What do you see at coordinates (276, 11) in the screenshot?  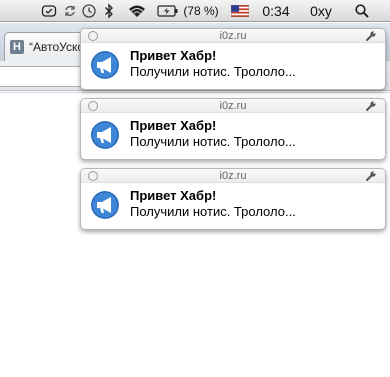 I see `menubar-clock: 0:34` at bounding box center [276, 11].